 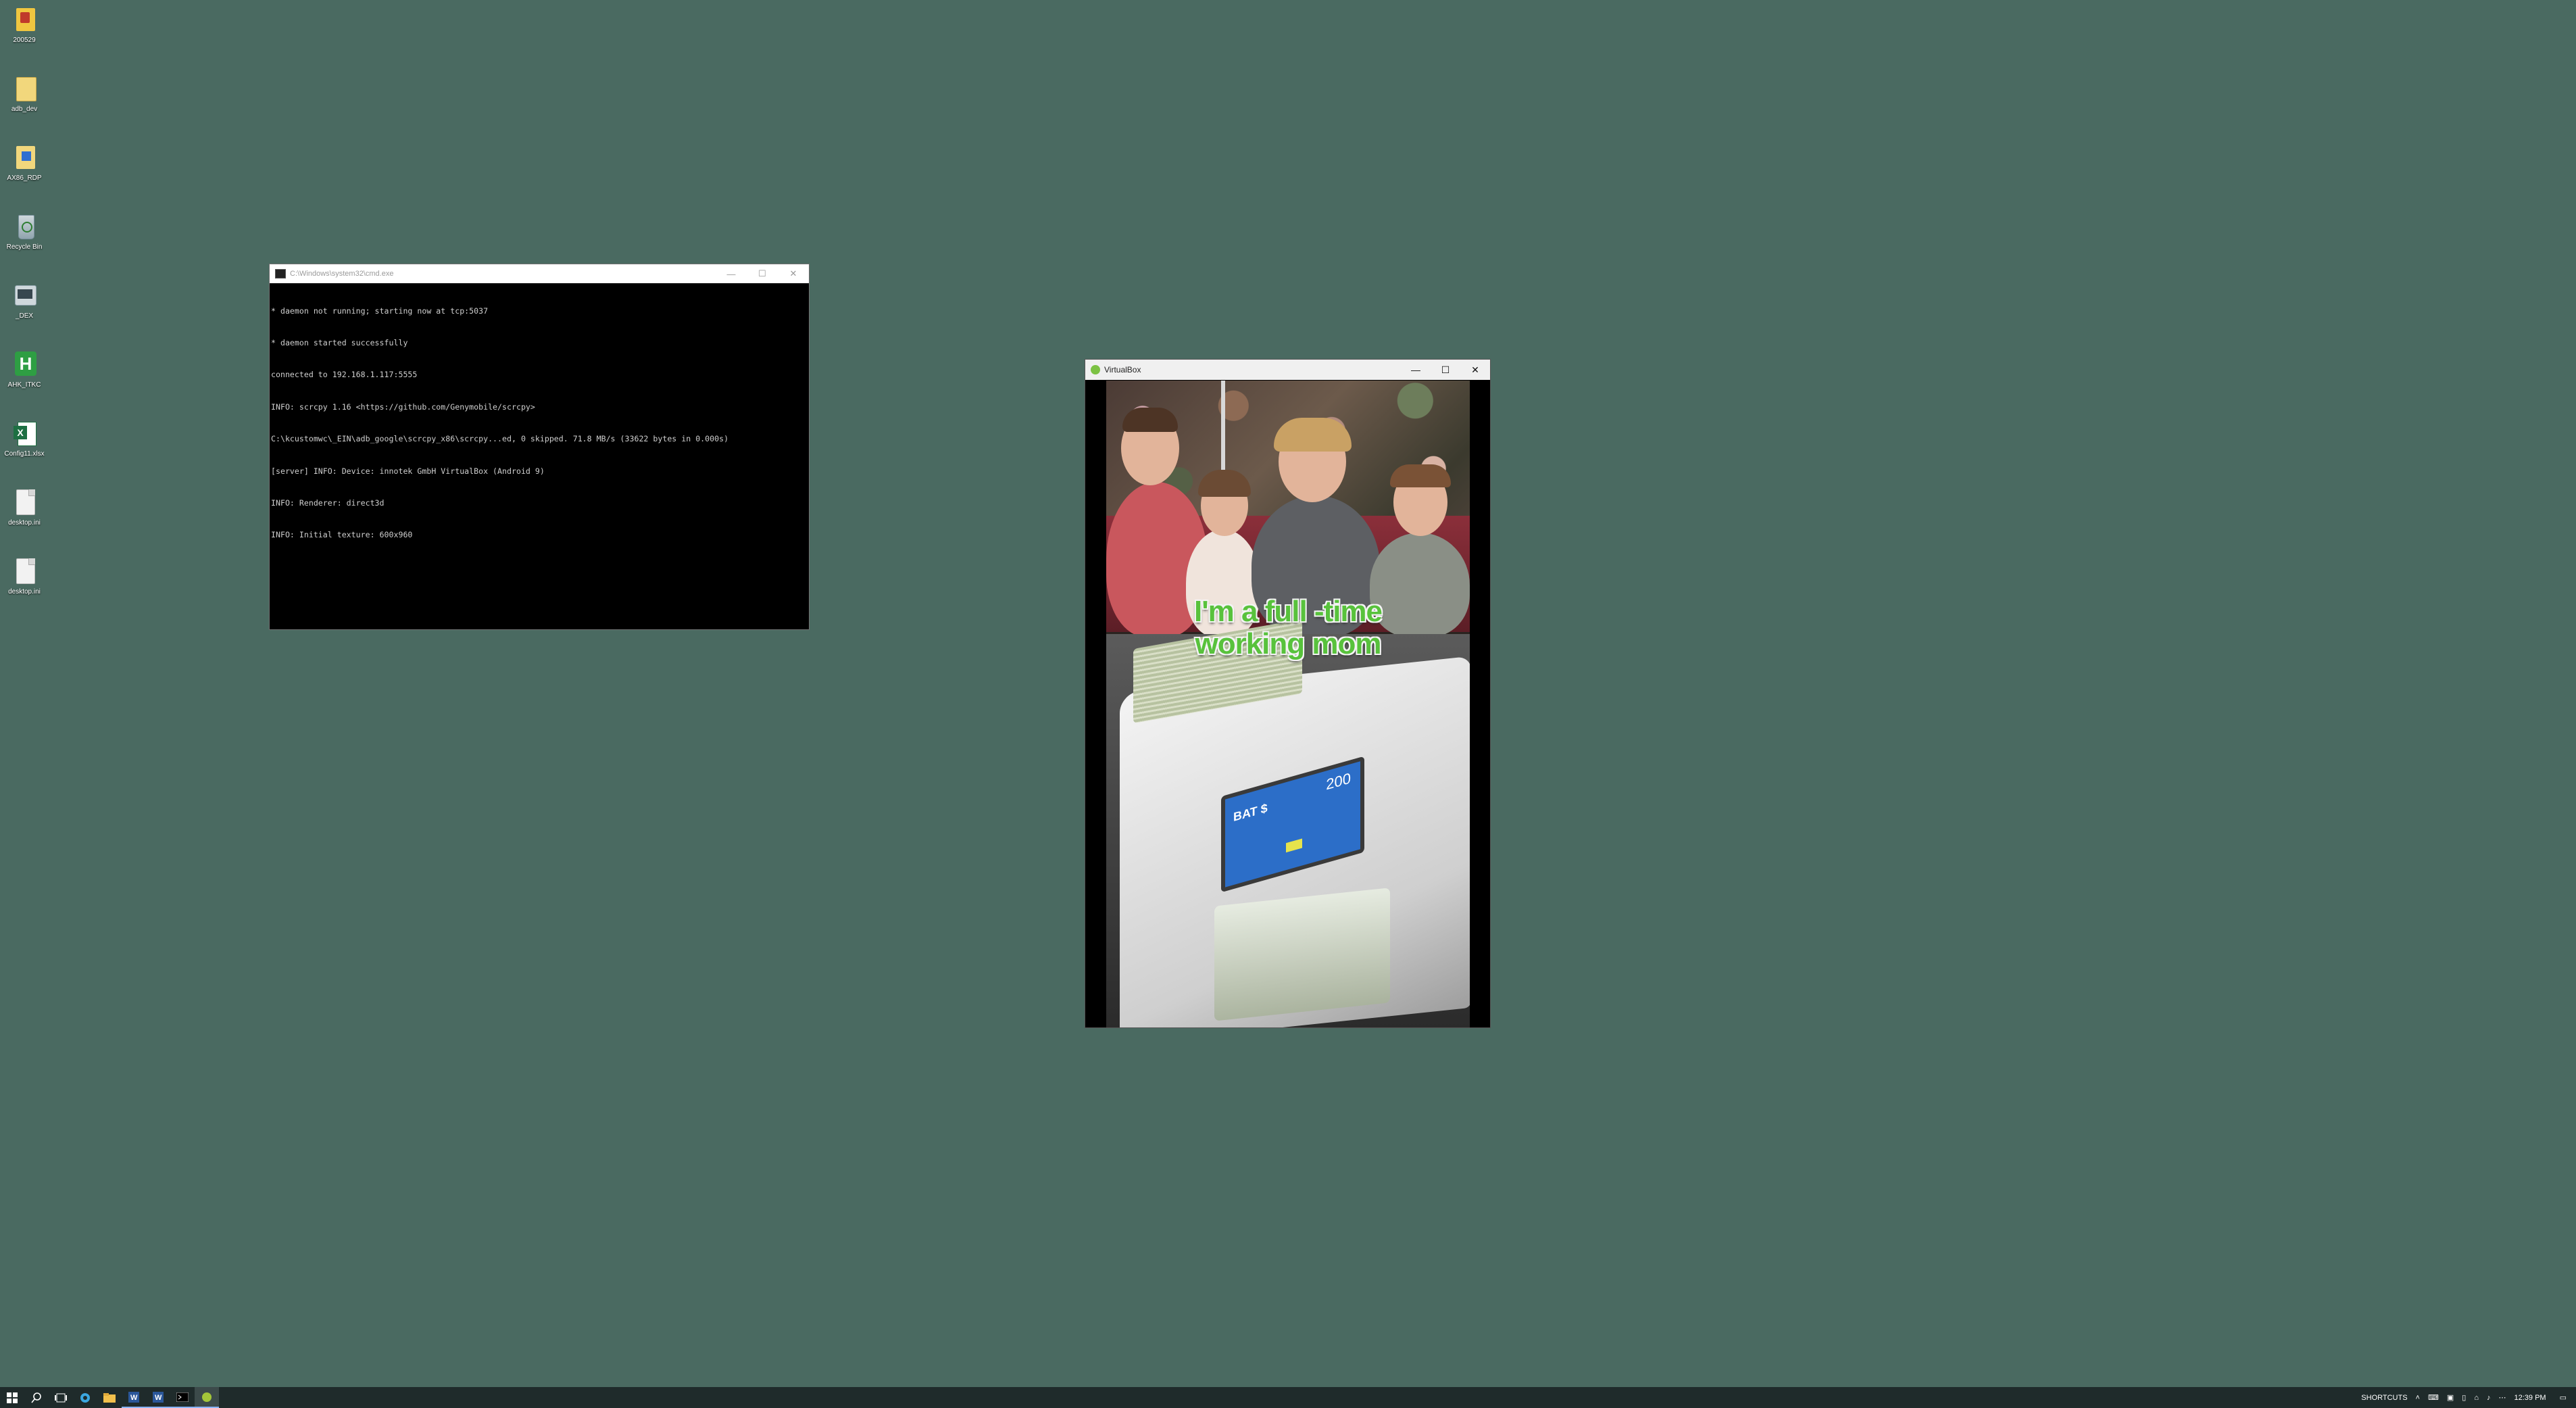 I want to click on desktop-icon-recycle-bin: Recycle Bin, so click(x=24, y=232).